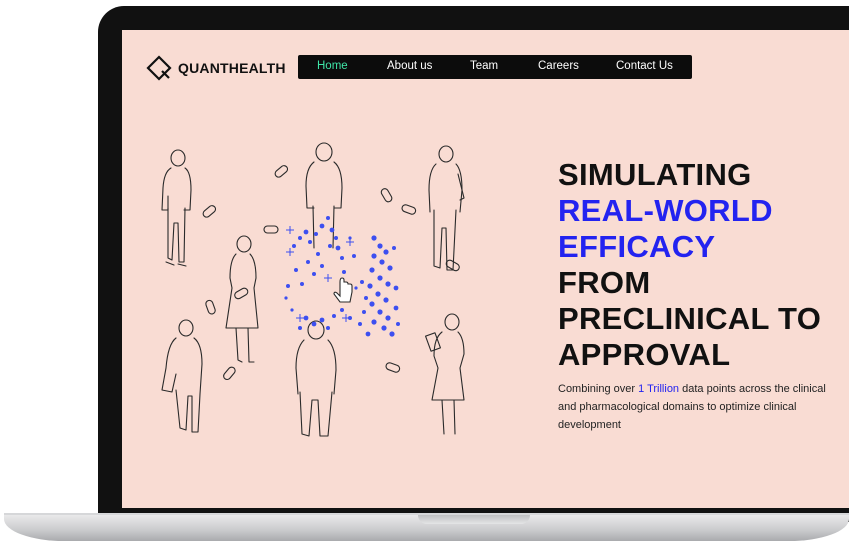  I want to click on brand-name: QUANTHEALTH, so click(232, 68).